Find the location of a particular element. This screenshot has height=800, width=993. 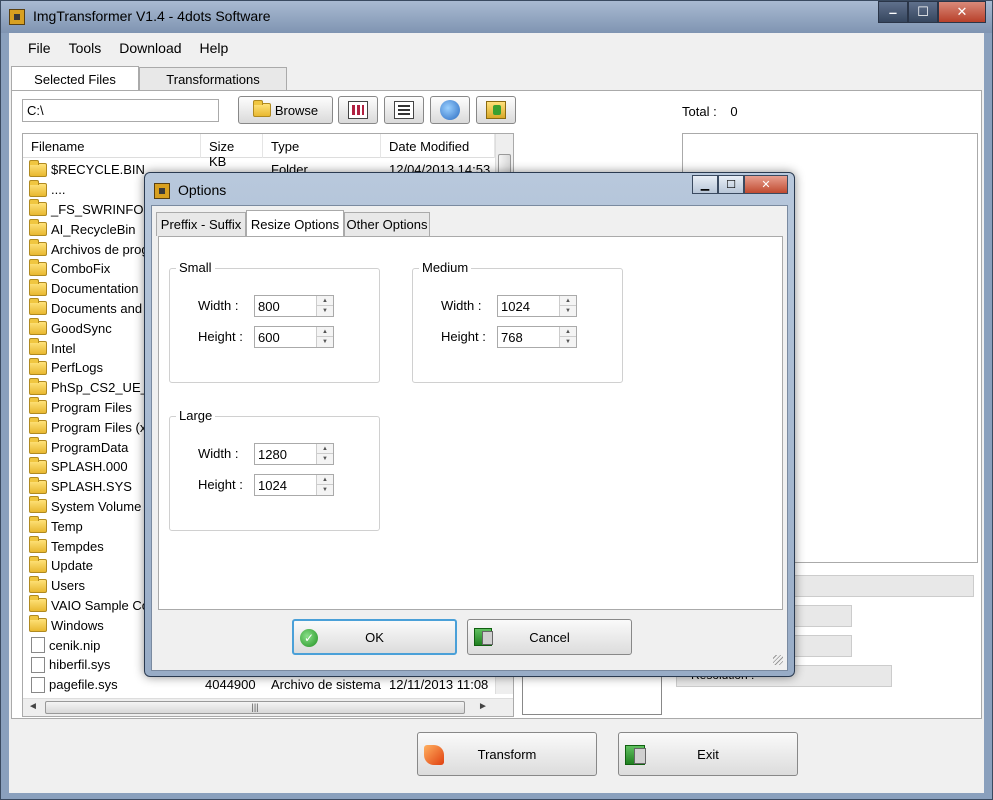

dialog-minimize-button: ▁ is located at coordinates (705, 184).